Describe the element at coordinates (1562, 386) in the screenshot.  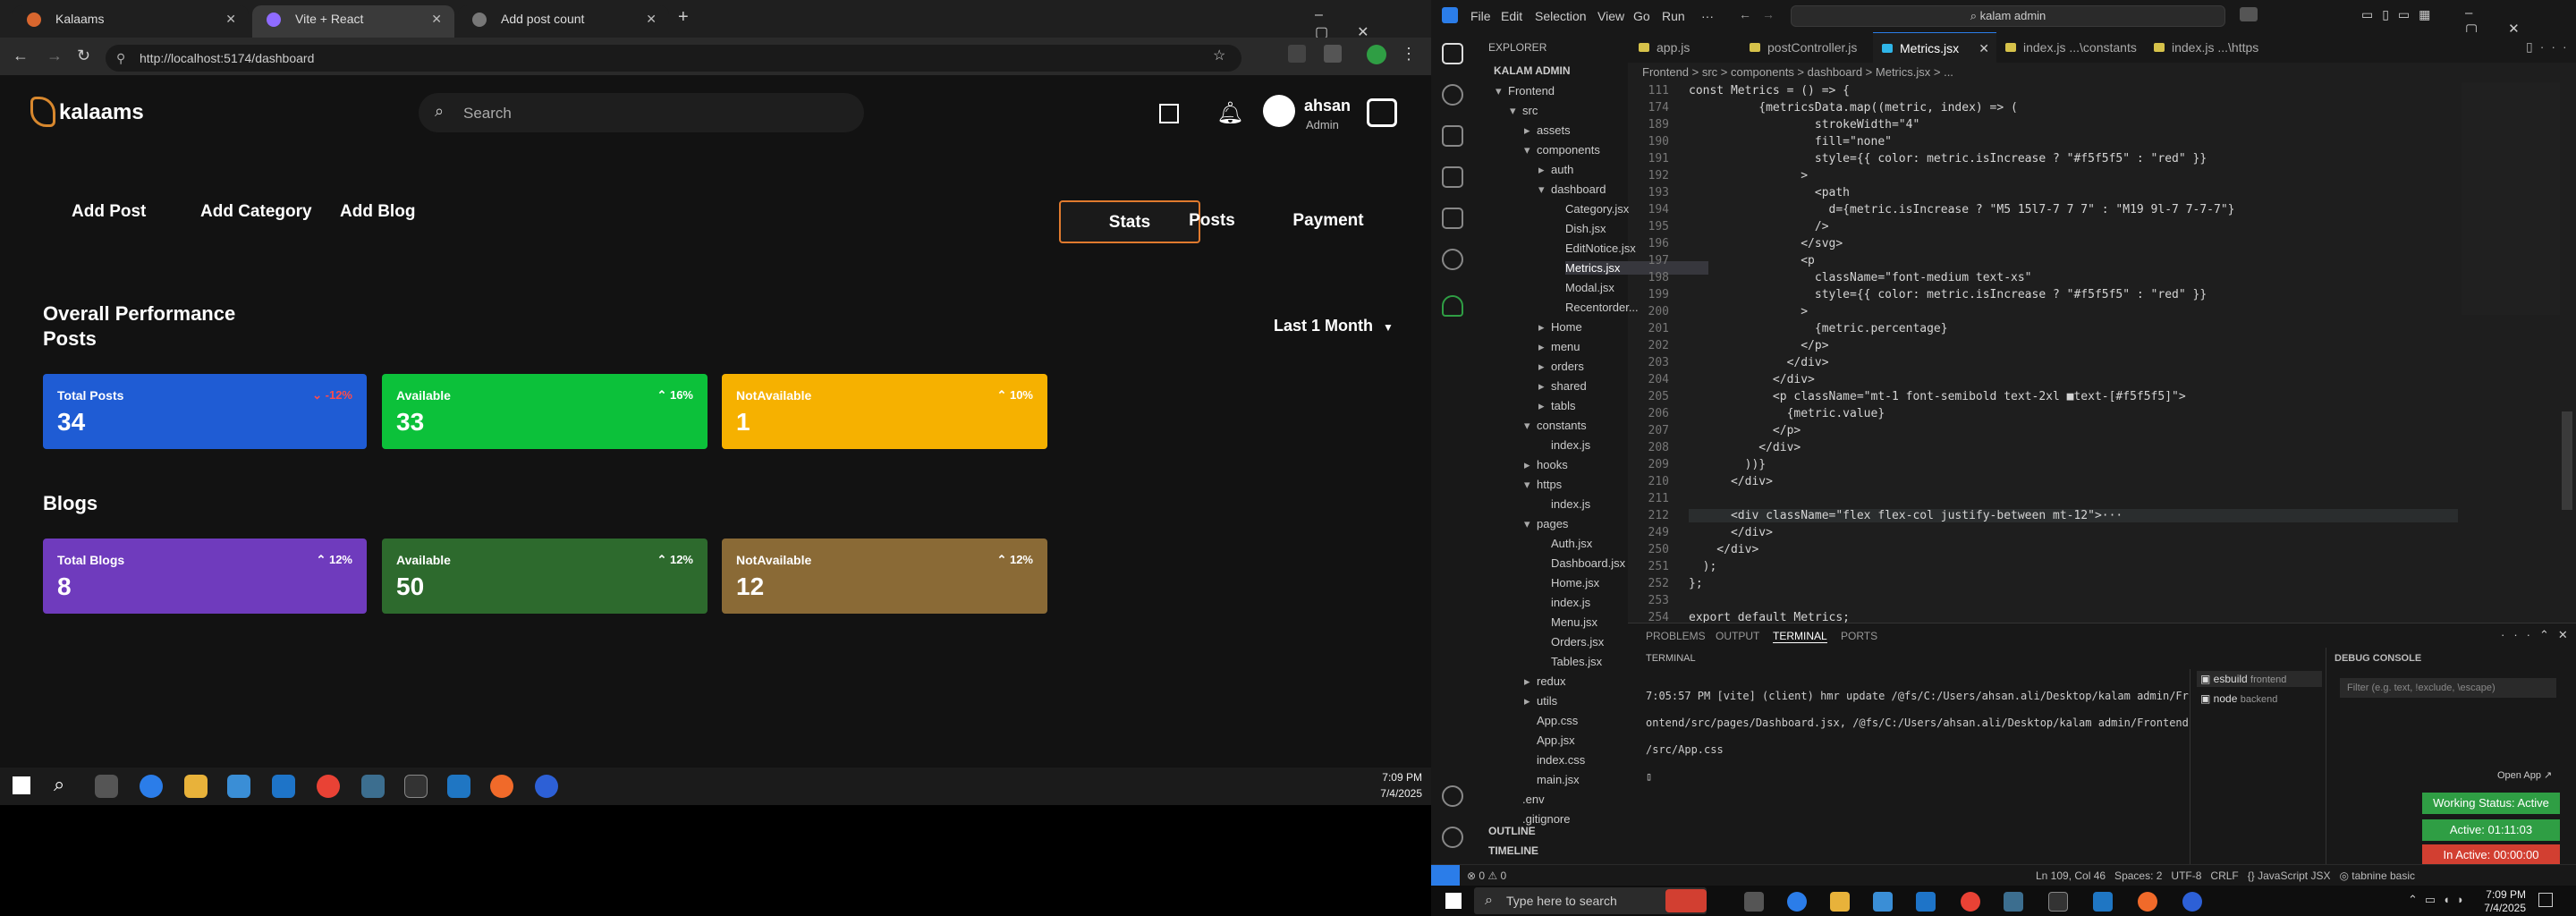
I see `tree-folder: shared` at that location.